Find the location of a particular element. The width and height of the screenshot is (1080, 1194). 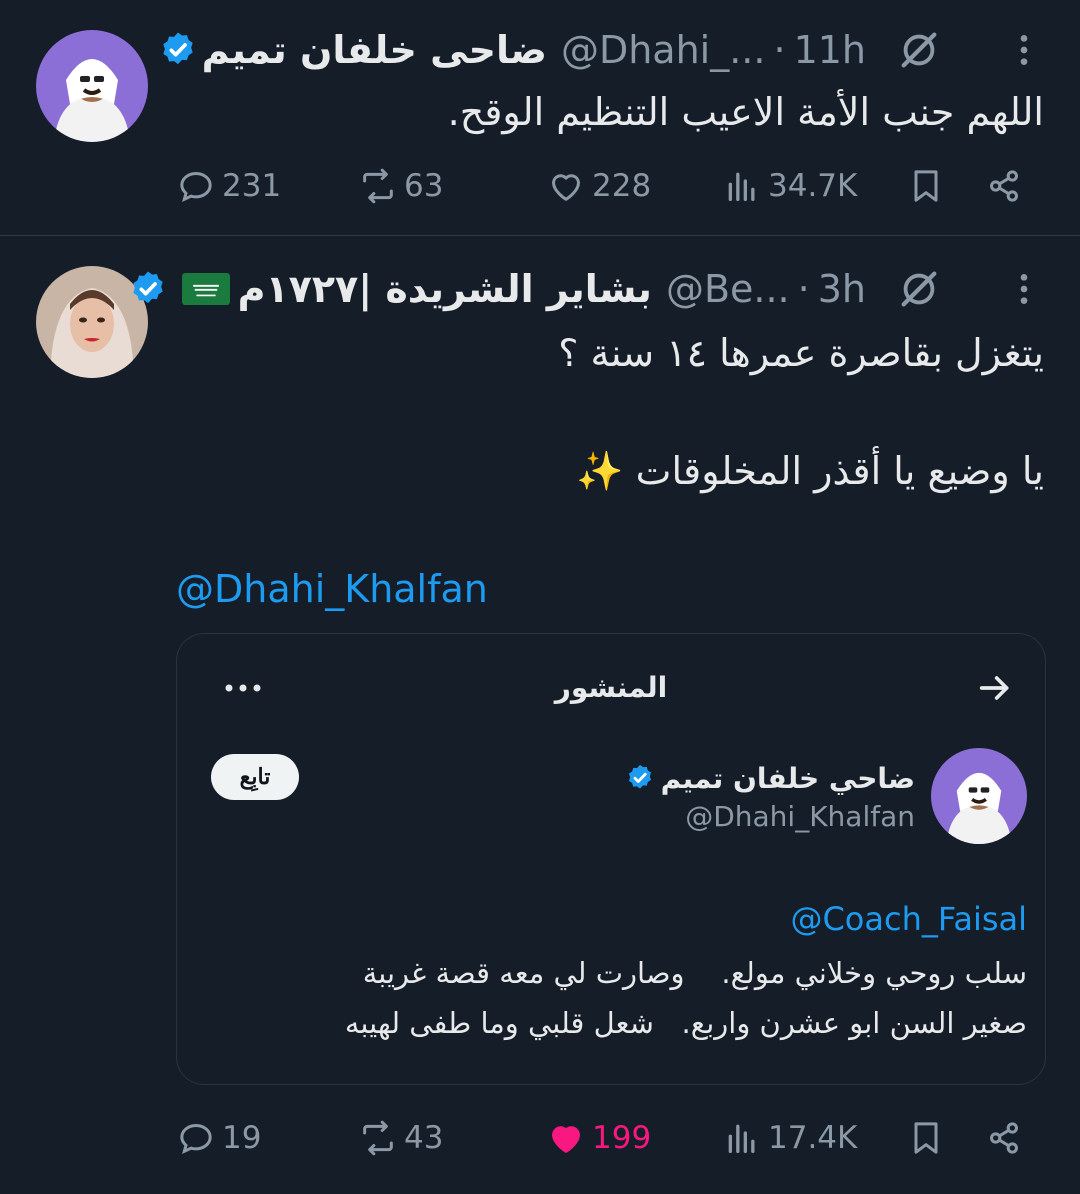

reply-button: 231 is located at coordinates (228, 186).